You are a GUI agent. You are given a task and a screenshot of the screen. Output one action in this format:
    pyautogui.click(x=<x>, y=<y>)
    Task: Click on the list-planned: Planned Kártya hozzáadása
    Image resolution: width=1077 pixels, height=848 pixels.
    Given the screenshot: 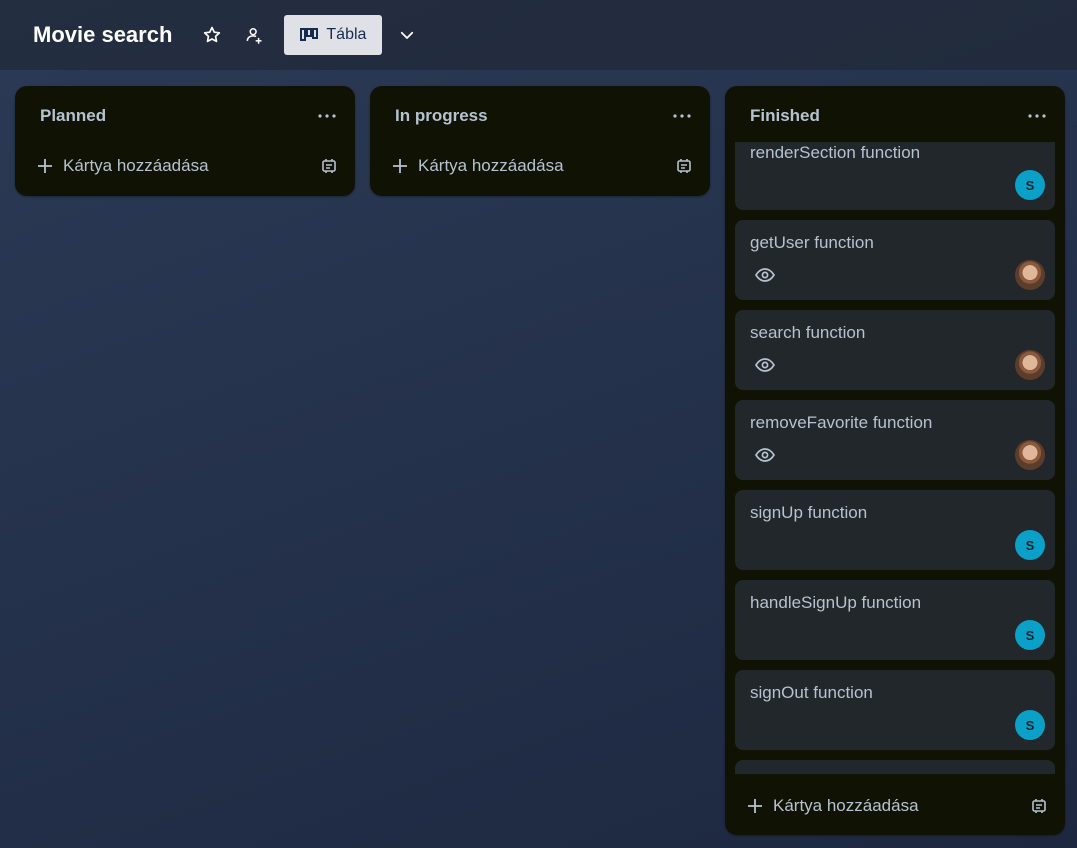 What is the action you would take?
    pyautogui.click(x=185, y=141)
    